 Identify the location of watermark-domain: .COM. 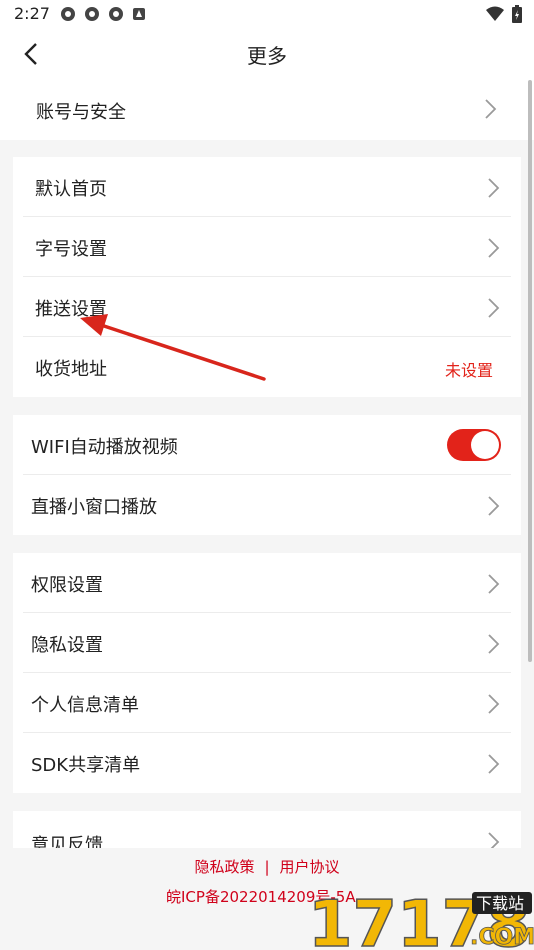
(502, 937).